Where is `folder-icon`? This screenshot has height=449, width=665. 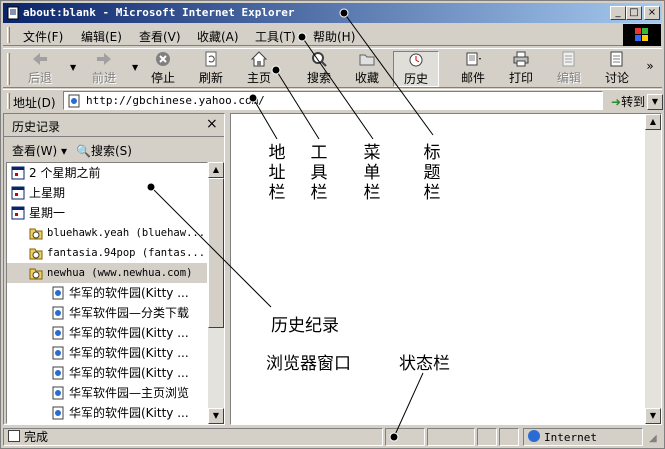
folder-icon is located at coordinates (36, 254).